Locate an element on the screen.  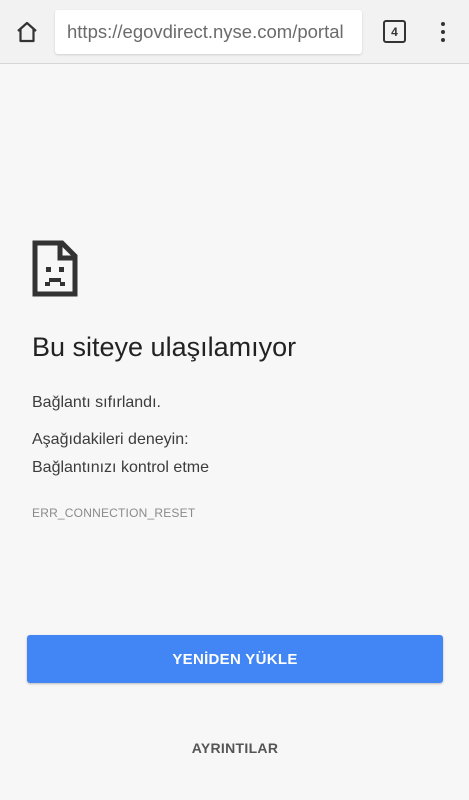
sad-page-icon is located at coordinates (55, 268).